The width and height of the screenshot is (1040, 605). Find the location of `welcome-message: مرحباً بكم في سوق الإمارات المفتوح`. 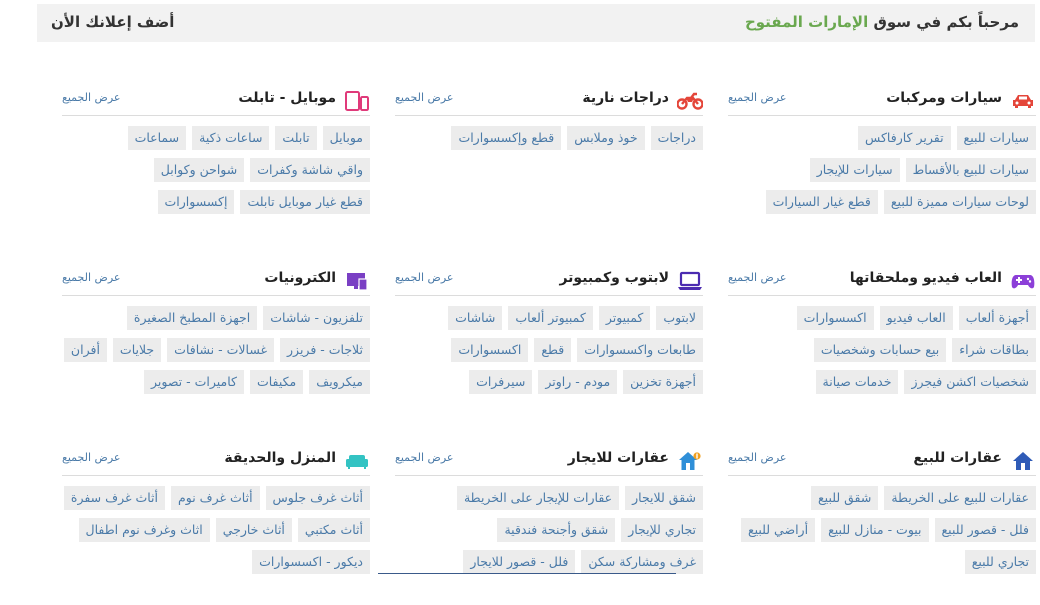

welcome-message: مرحباً بكم في سوق الإمارات المفتوح is located at coordinates (882, 22).